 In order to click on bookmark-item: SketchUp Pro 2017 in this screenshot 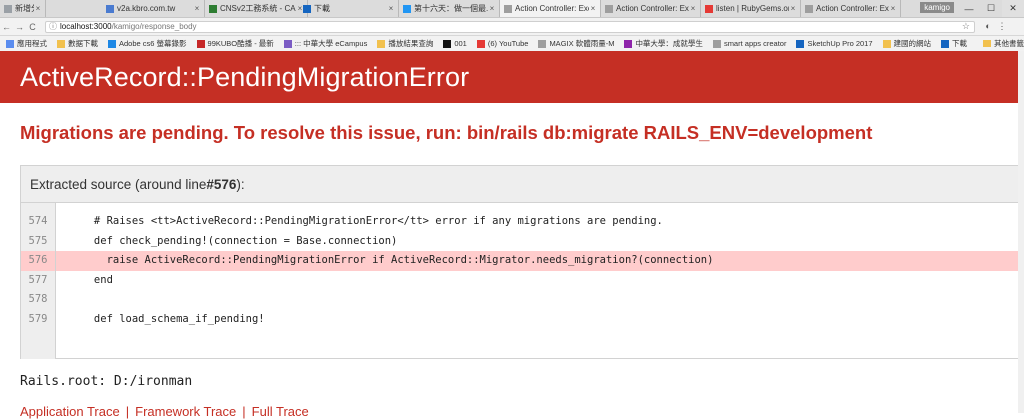, I will do `click(834, 43)`.